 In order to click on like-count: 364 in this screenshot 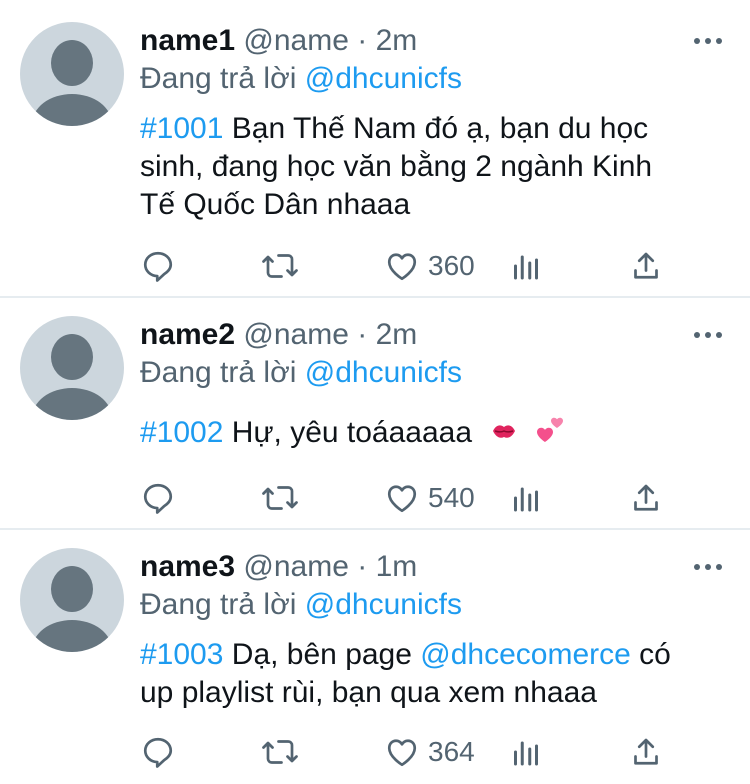, I will do `click(451, 751)`.